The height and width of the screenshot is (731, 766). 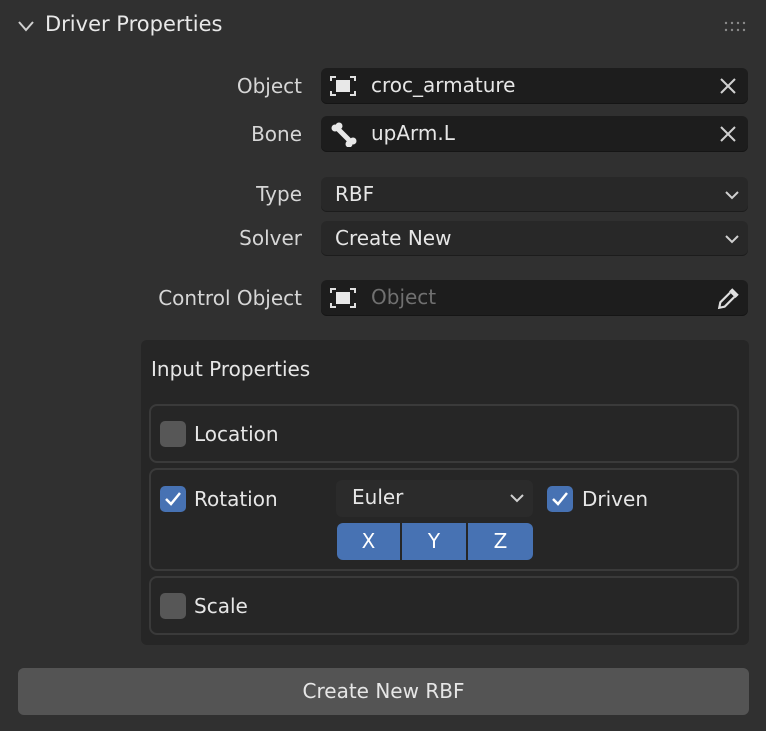 I want to click on rotation-mode-dropdown: Euler, so click(x=434, y=498).